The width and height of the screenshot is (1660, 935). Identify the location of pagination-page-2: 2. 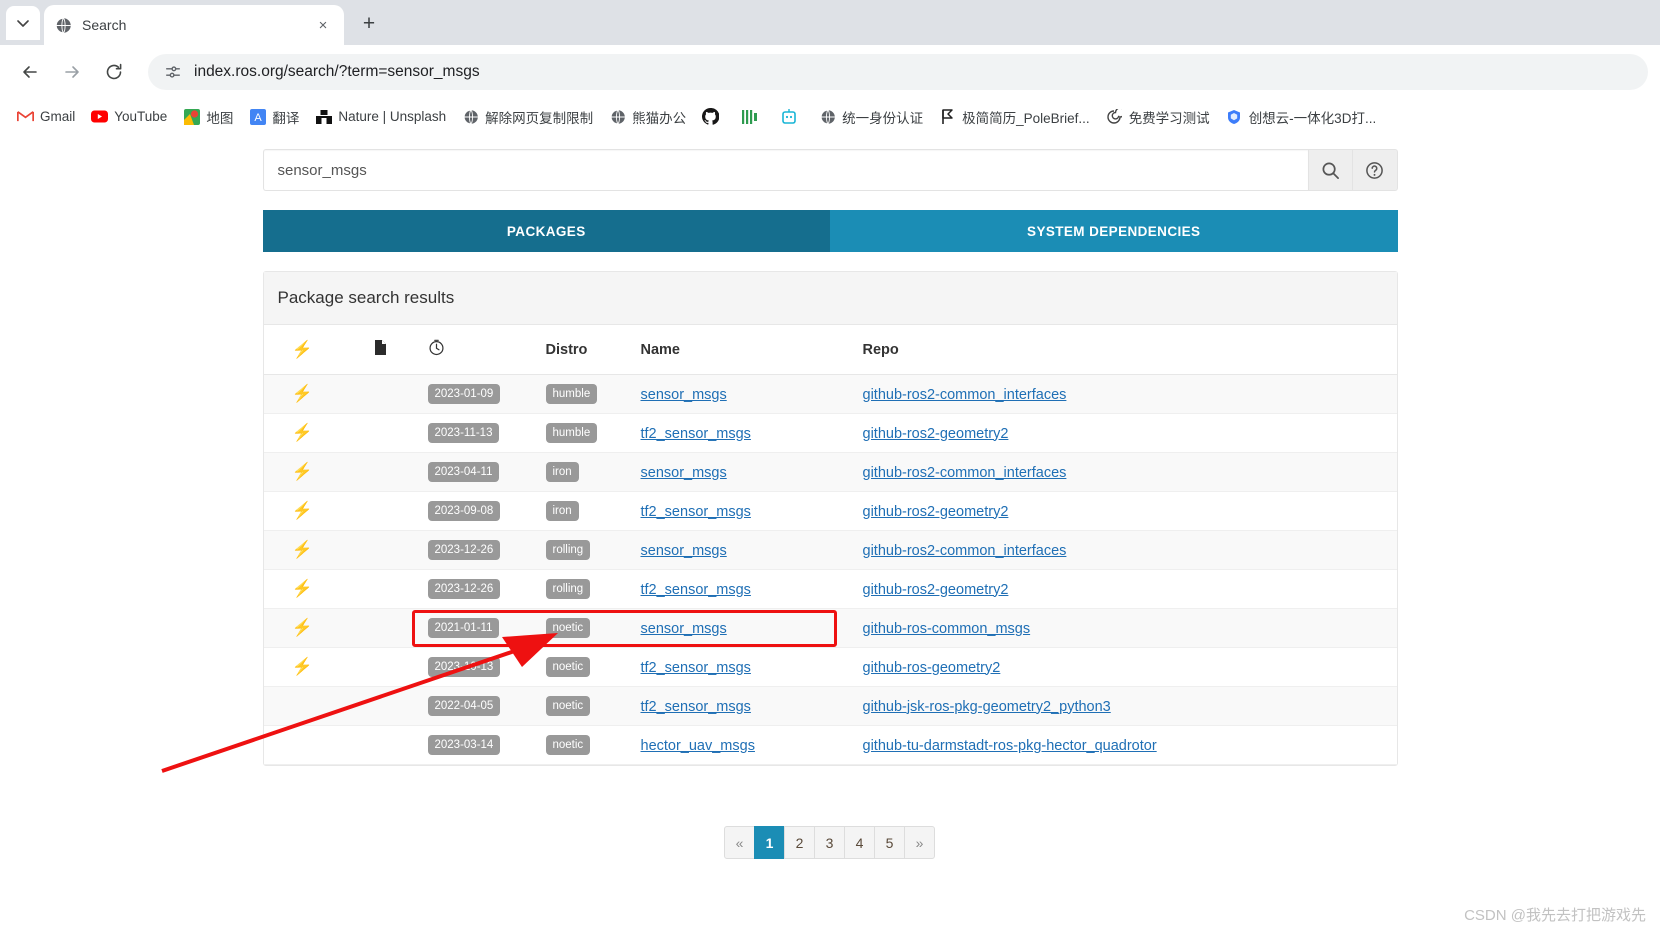
(799, 842).